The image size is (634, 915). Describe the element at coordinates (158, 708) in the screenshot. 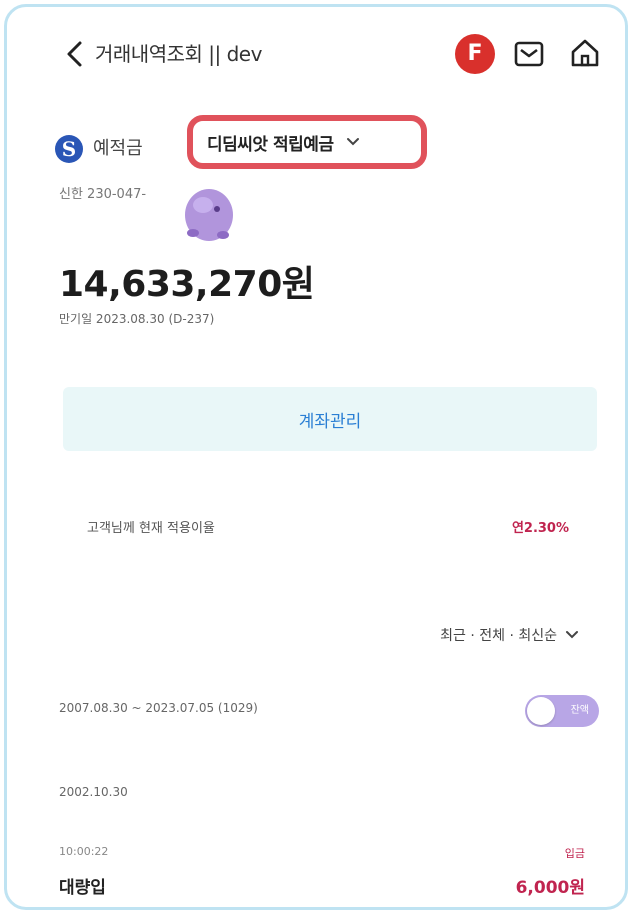

I see `period-range: 2007.08.30 ~ 2023.07.05 (1029)` at that location.